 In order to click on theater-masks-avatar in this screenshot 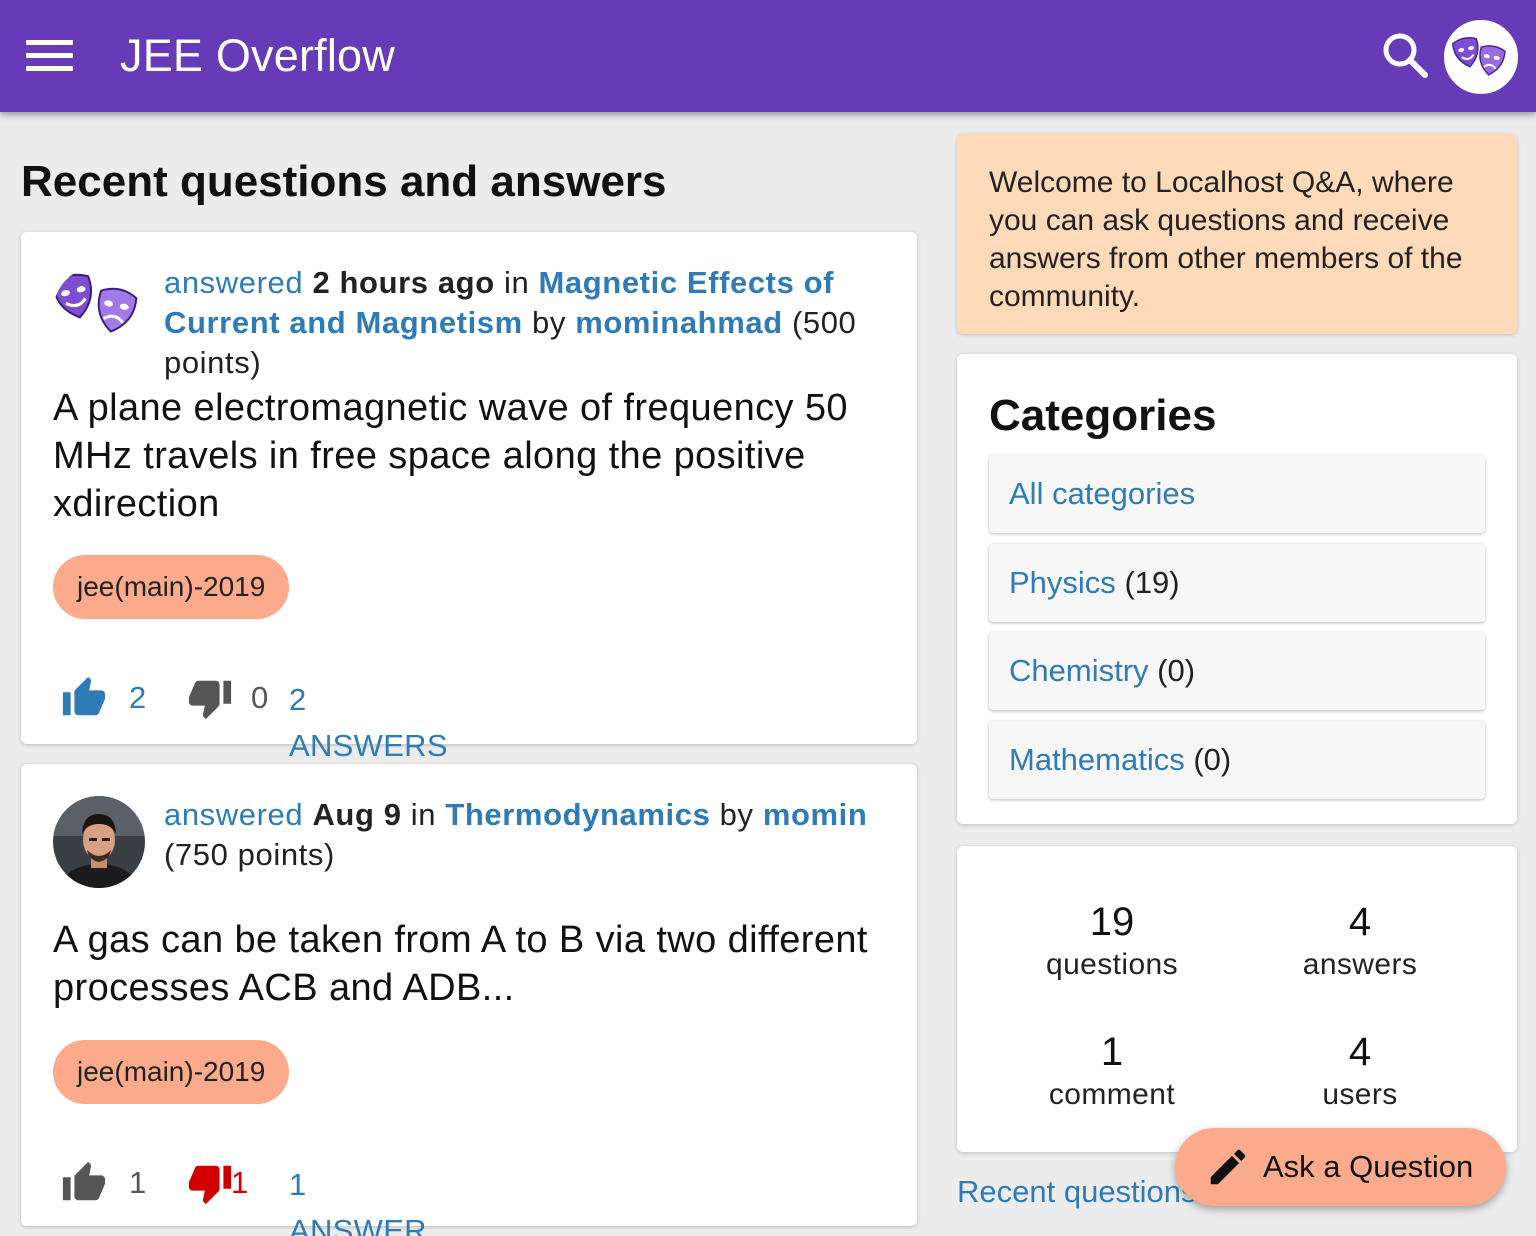, I will do `click(99, 312)`.